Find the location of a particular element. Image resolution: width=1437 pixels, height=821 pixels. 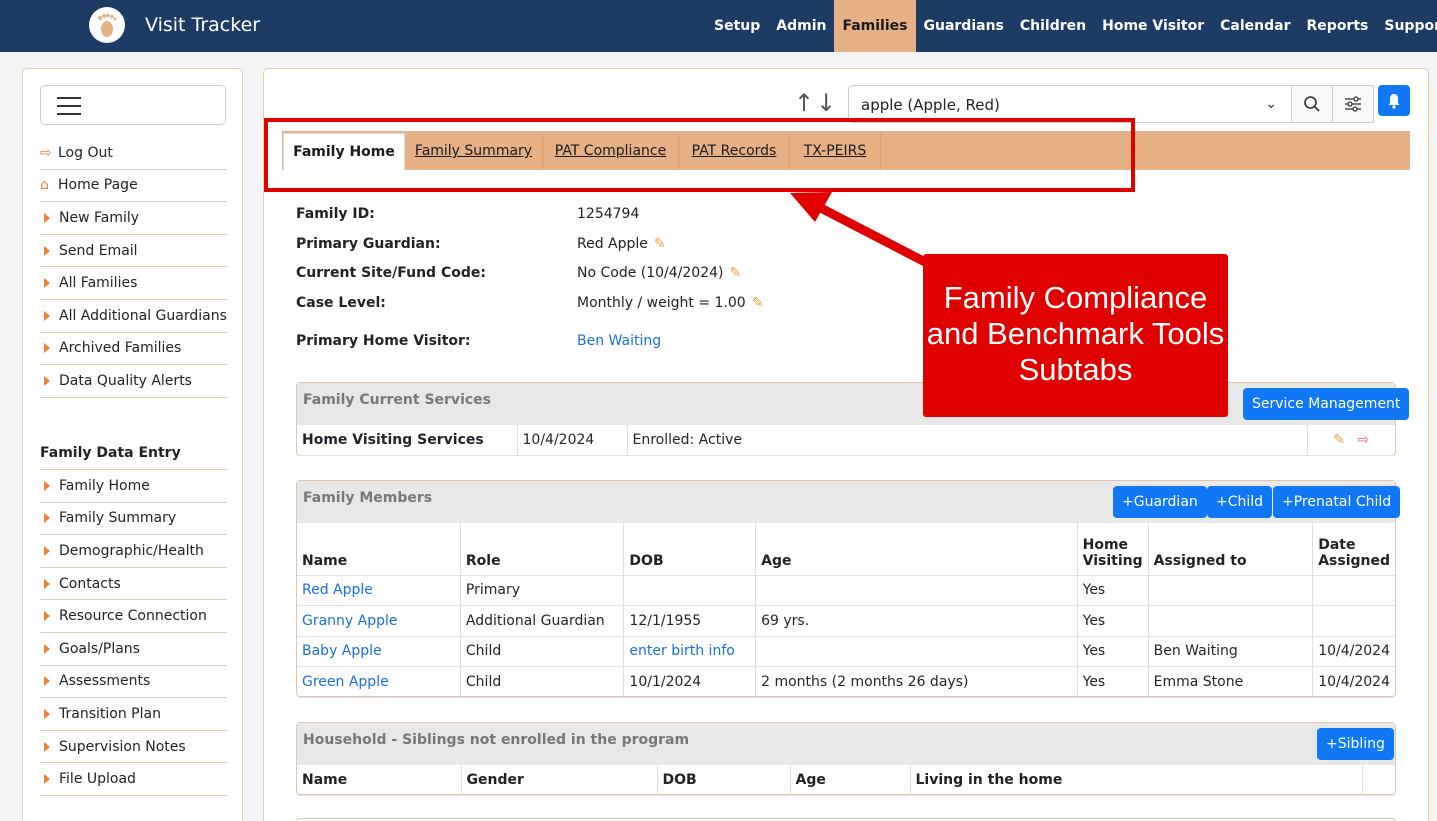

member-name-link: Green Apple is located at coordinates (379, 682).